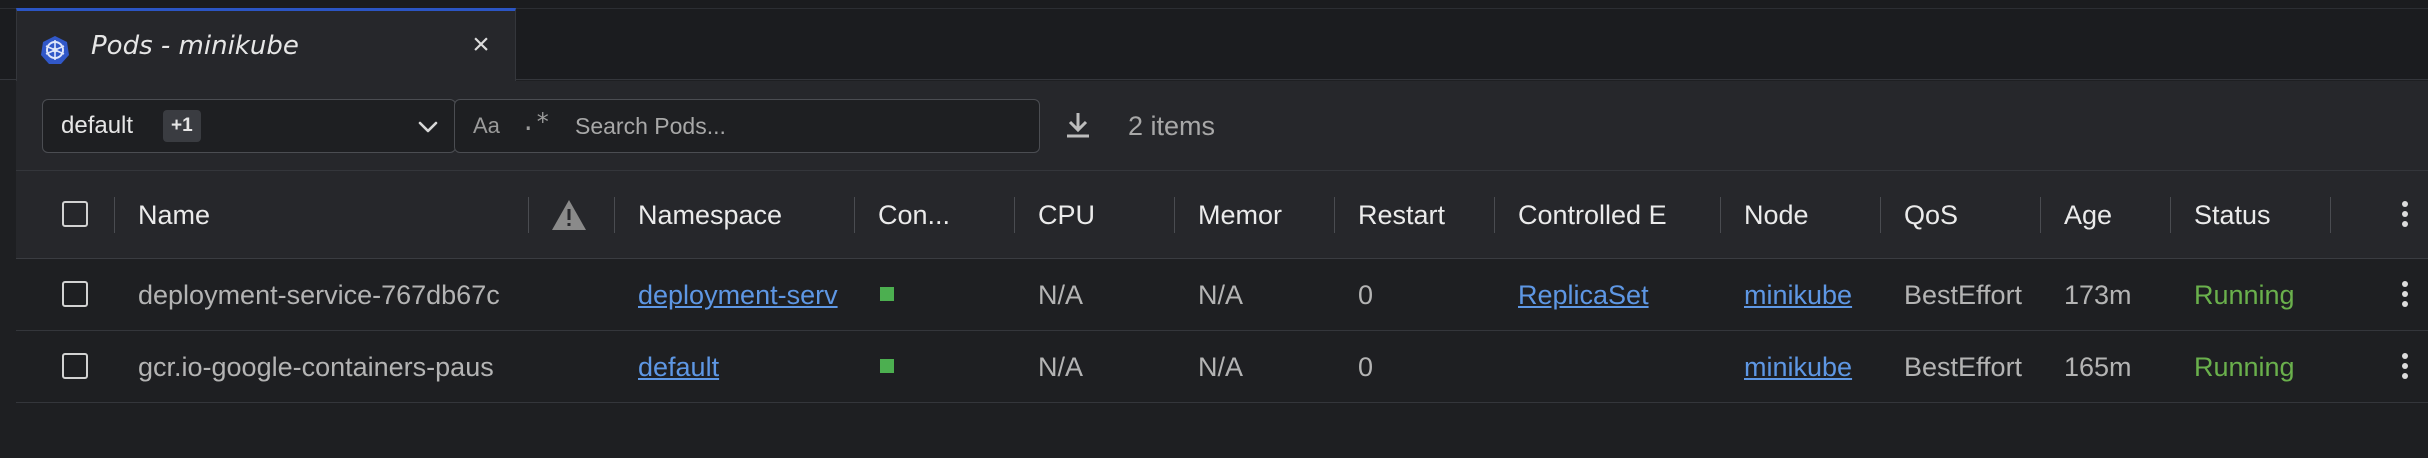 The image size is (2428, 458). What do you see at coordinates (1078, 125) in the screenshot?
I see `download-icon` at bounding box center [1078, 125].